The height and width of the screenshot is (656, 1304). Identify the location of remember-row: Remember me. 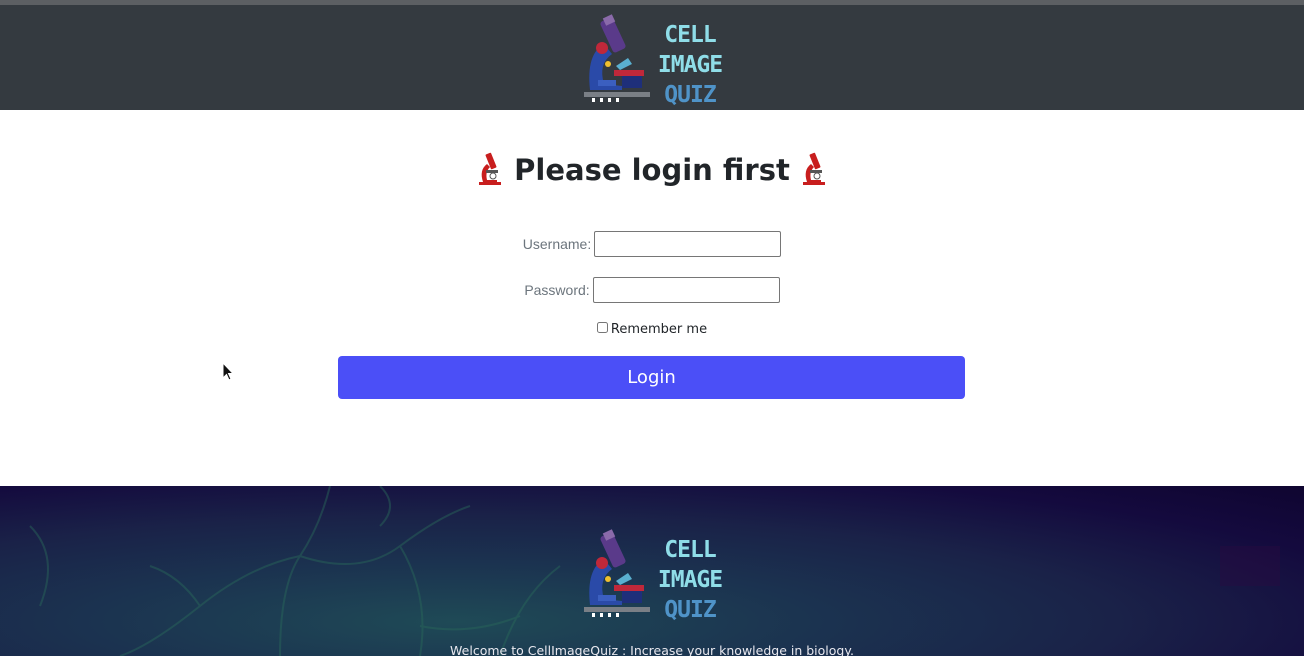
(652, 329).